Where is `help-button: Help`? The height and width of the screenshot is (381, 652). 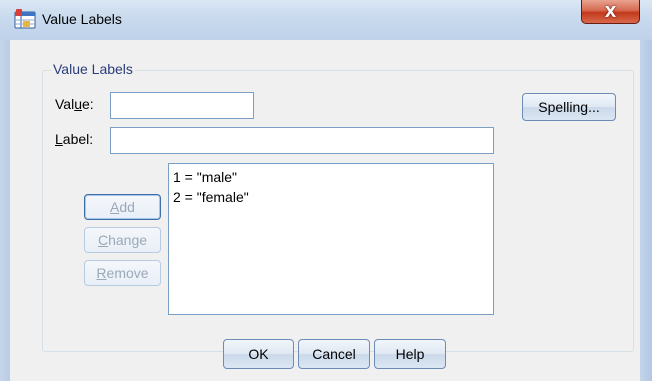
help-button: Help is located at coordinates (410, 354).